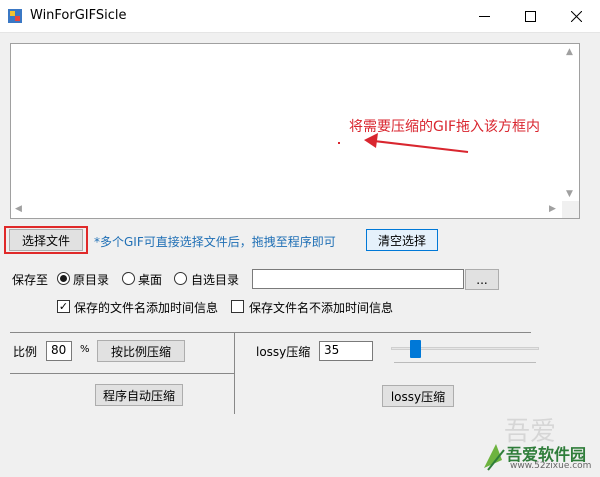 Image resolution: width=600 pixels, height=477 pixels. I want to click on scroll-right-icon: ▶, so click(552, 209).